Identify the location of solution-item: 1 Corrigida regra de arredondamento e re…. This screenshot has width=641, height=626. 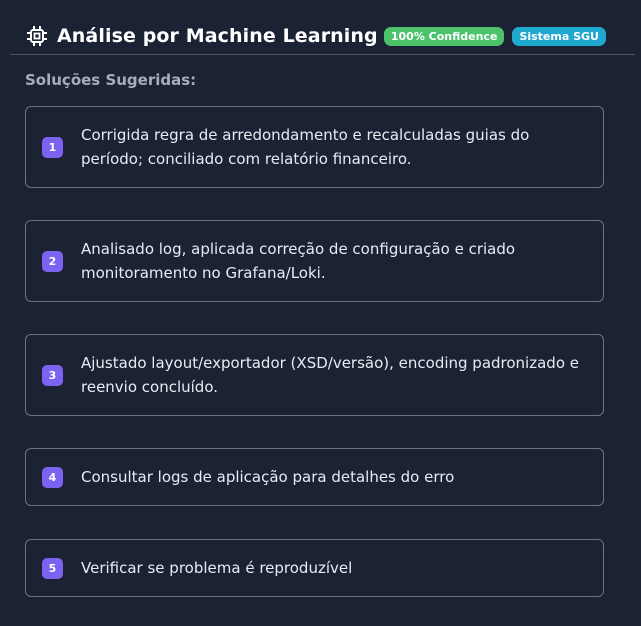
(314, 147).